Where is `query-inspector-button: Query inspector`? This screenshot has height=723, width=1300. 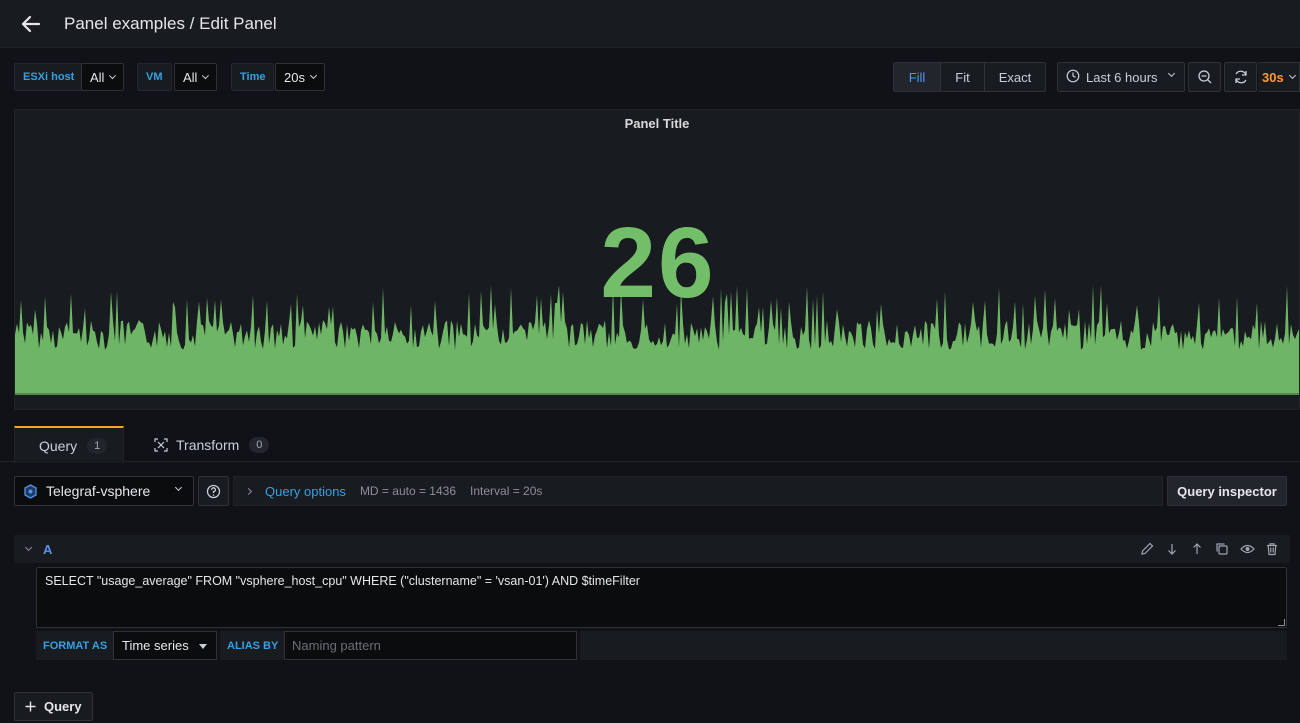 query-inspector-button: Query inspector is located at coordinates (1227, 491).